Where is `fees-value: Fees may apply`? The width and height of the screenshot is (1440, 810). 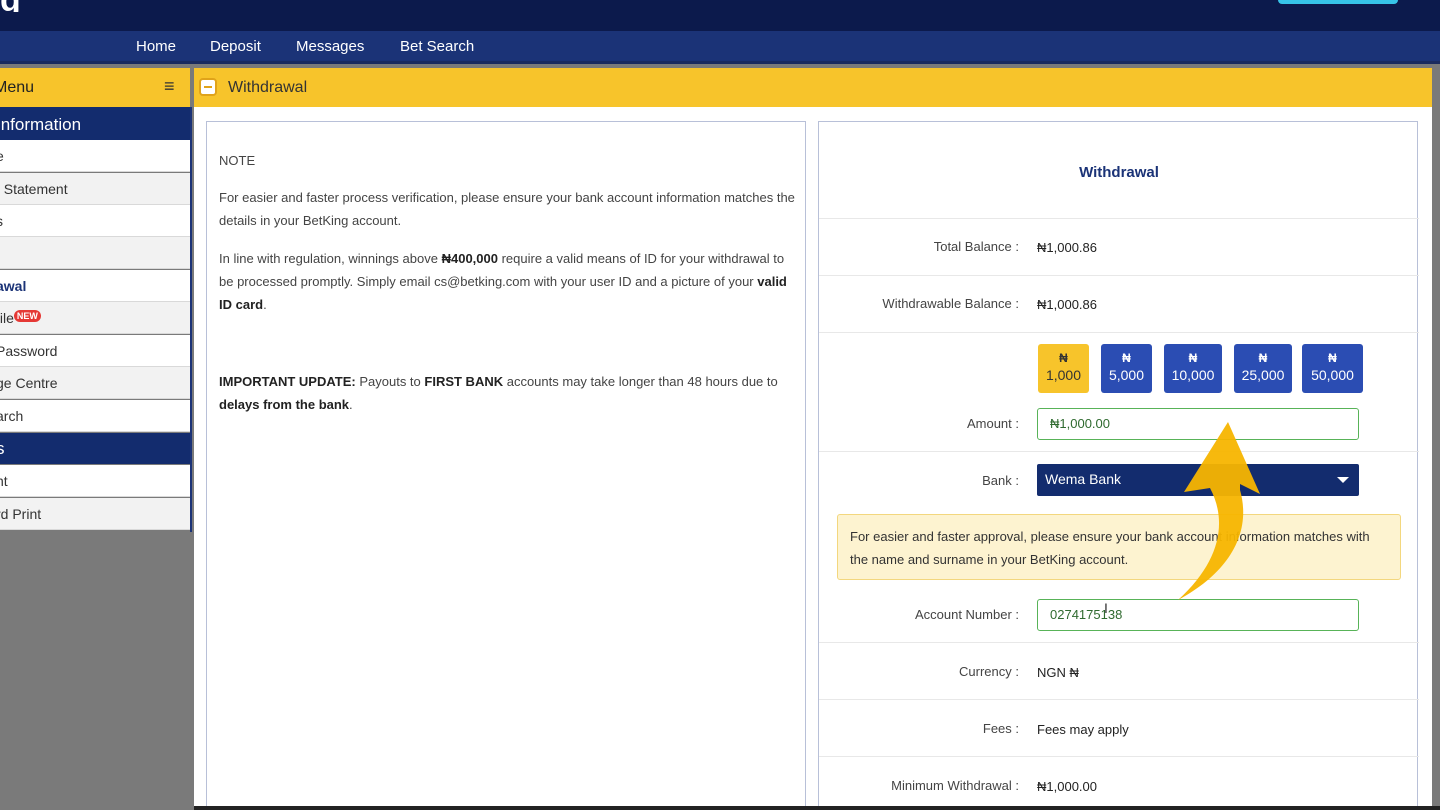 fees-value: Fees may apply is located at coordinates (1083, 729).